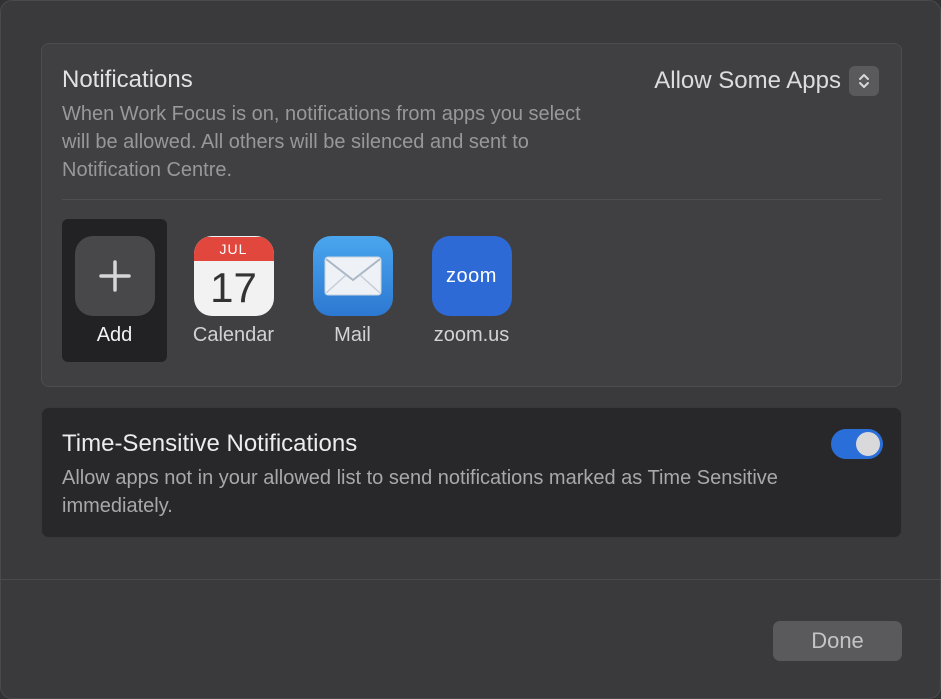 The width and height of the screenshot is (941, 699). I want to click on done-button: Done, so click(837, 641).